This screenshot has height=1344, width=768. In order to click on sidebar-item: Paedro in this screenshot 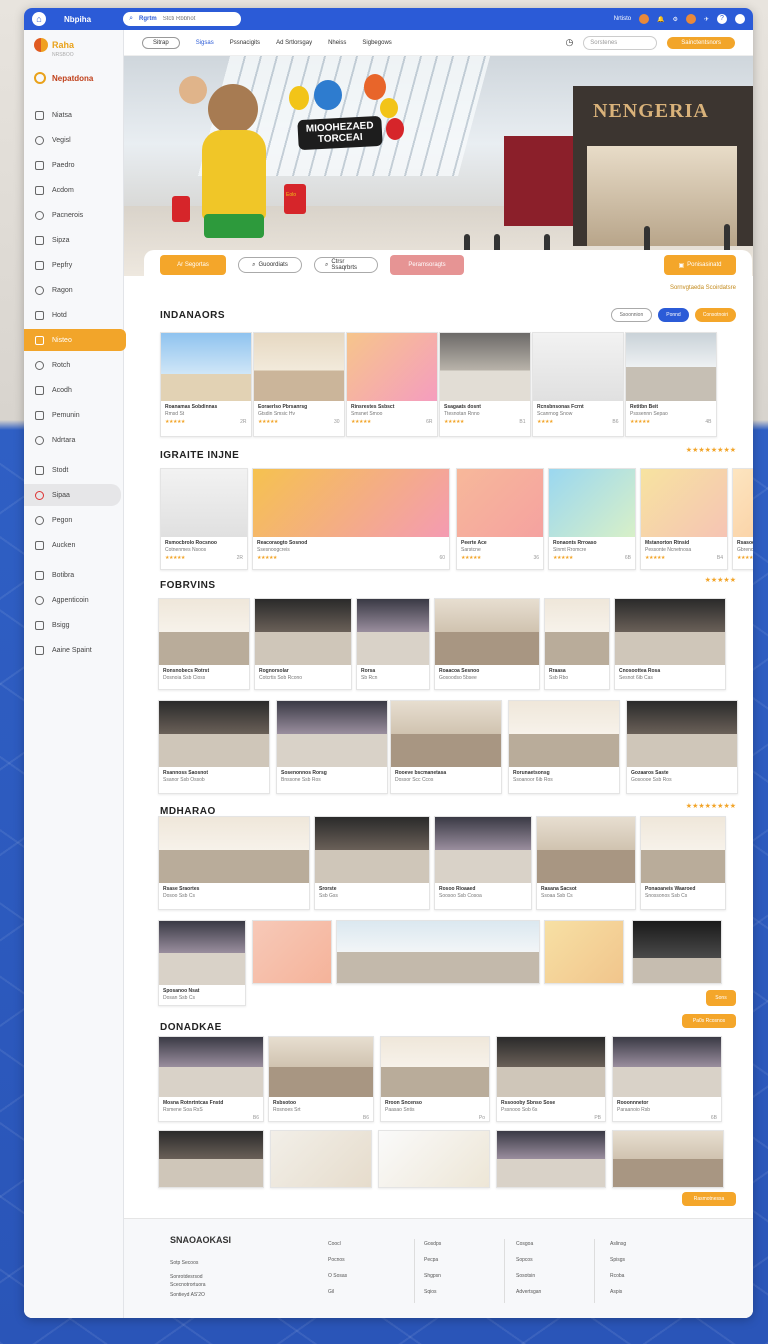, I will do `click(73, 165)`.